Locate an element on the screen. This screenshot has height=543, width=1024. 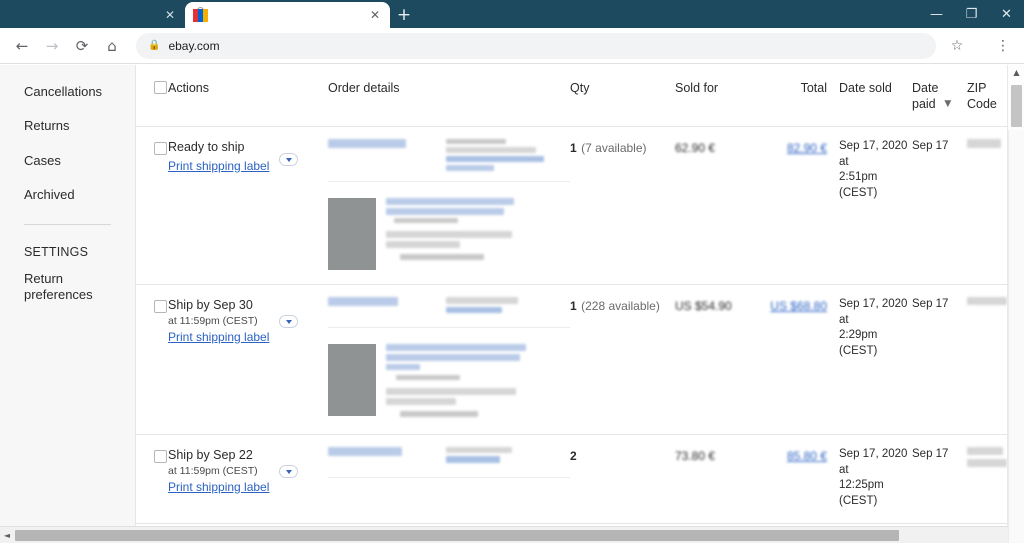
column-header-date-paid: Date paid ▼ is located at coordinates (939, 96).